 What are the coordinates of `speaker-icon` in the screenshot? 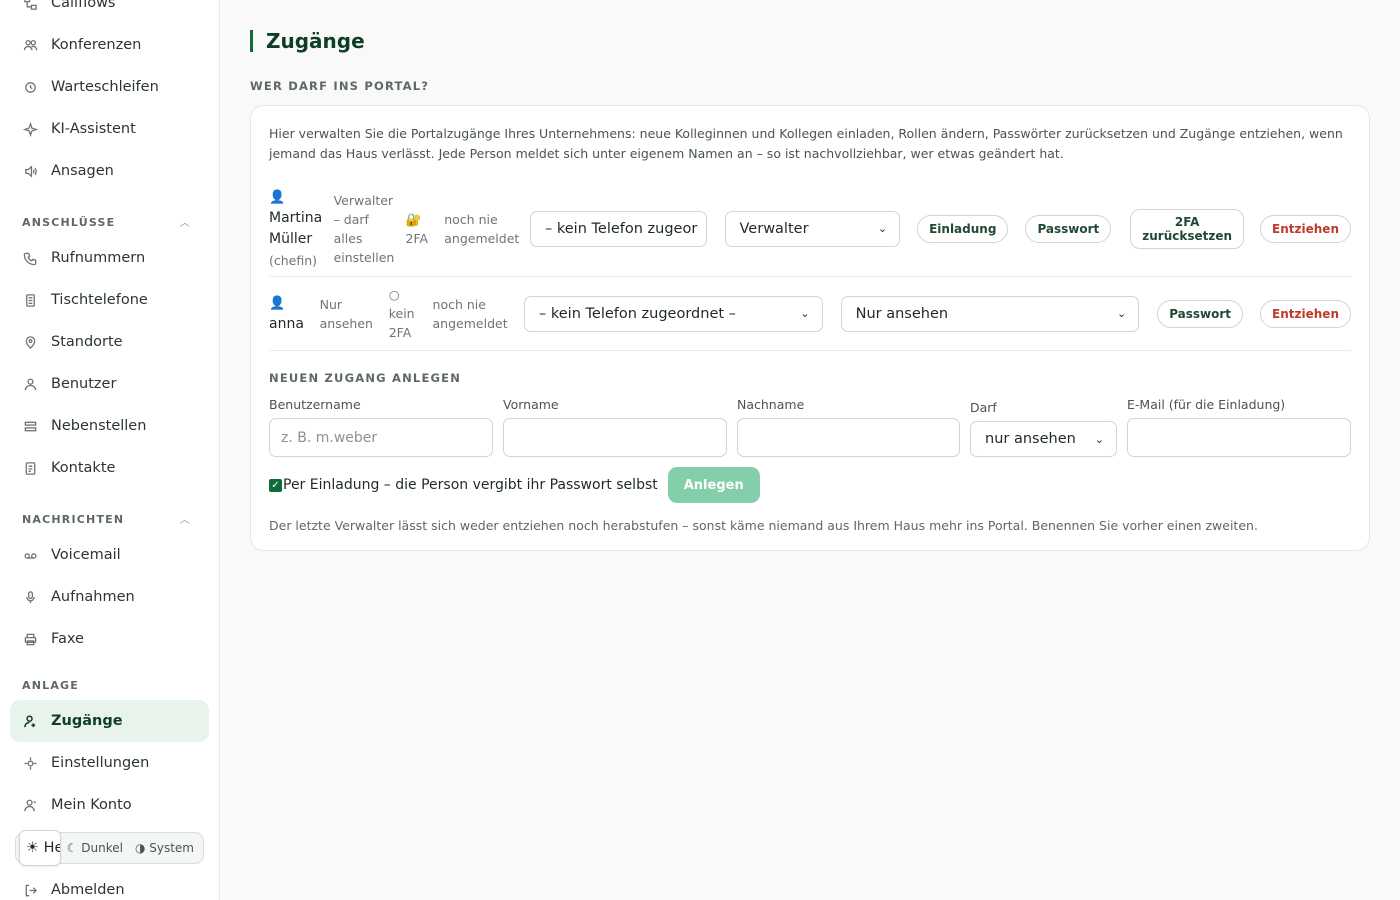 It's located at (30, 171).